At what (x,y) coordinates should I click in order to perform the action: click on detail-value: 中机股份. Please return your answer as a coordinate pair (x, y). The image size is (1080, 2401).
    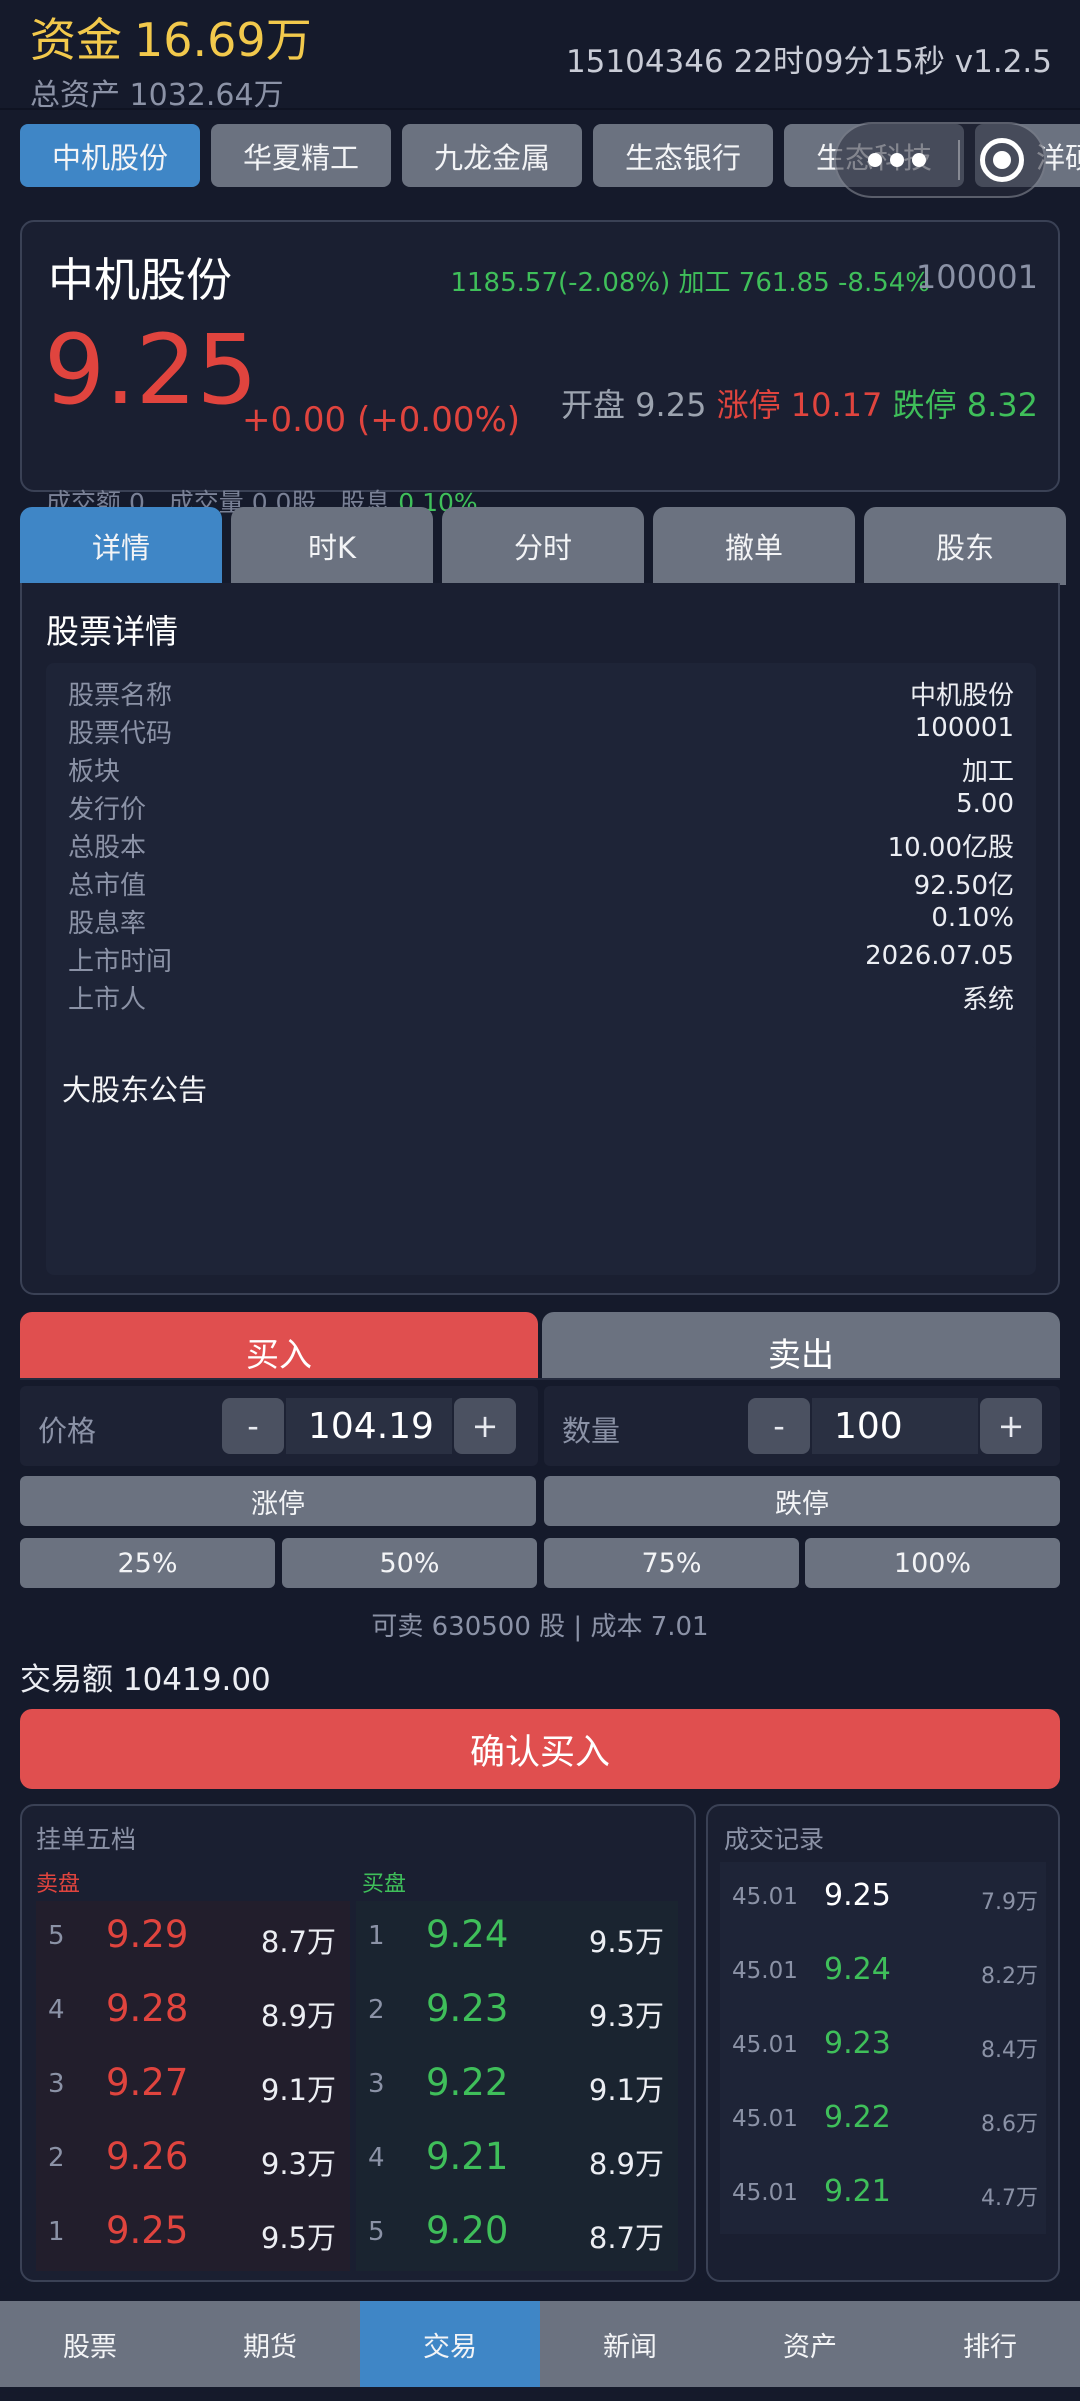
    Looking at the image, I should click on (961, 696).